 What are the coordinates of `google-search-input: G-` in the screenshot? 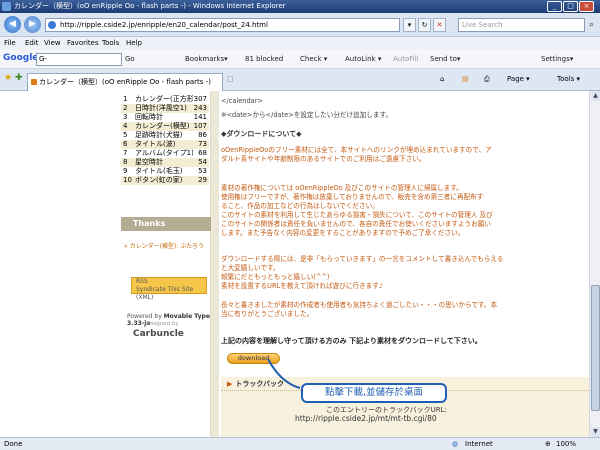 It's located at (79, 59).